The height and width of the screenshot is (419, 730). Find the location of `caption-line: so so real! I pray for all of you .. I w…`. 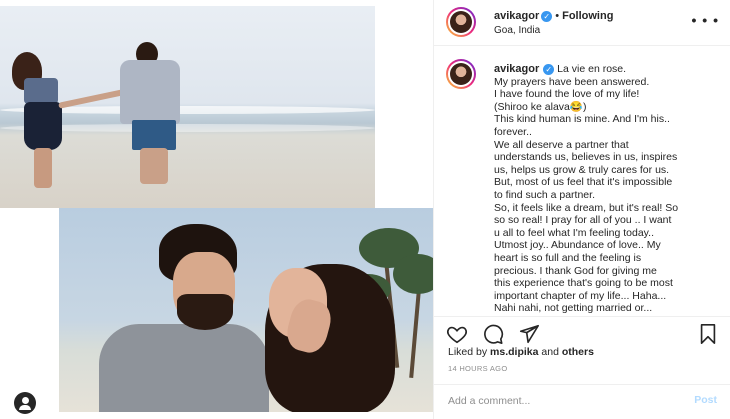

caption-line: so so real! I pray for all of you .. I w… is located at coordinates (583, 220).